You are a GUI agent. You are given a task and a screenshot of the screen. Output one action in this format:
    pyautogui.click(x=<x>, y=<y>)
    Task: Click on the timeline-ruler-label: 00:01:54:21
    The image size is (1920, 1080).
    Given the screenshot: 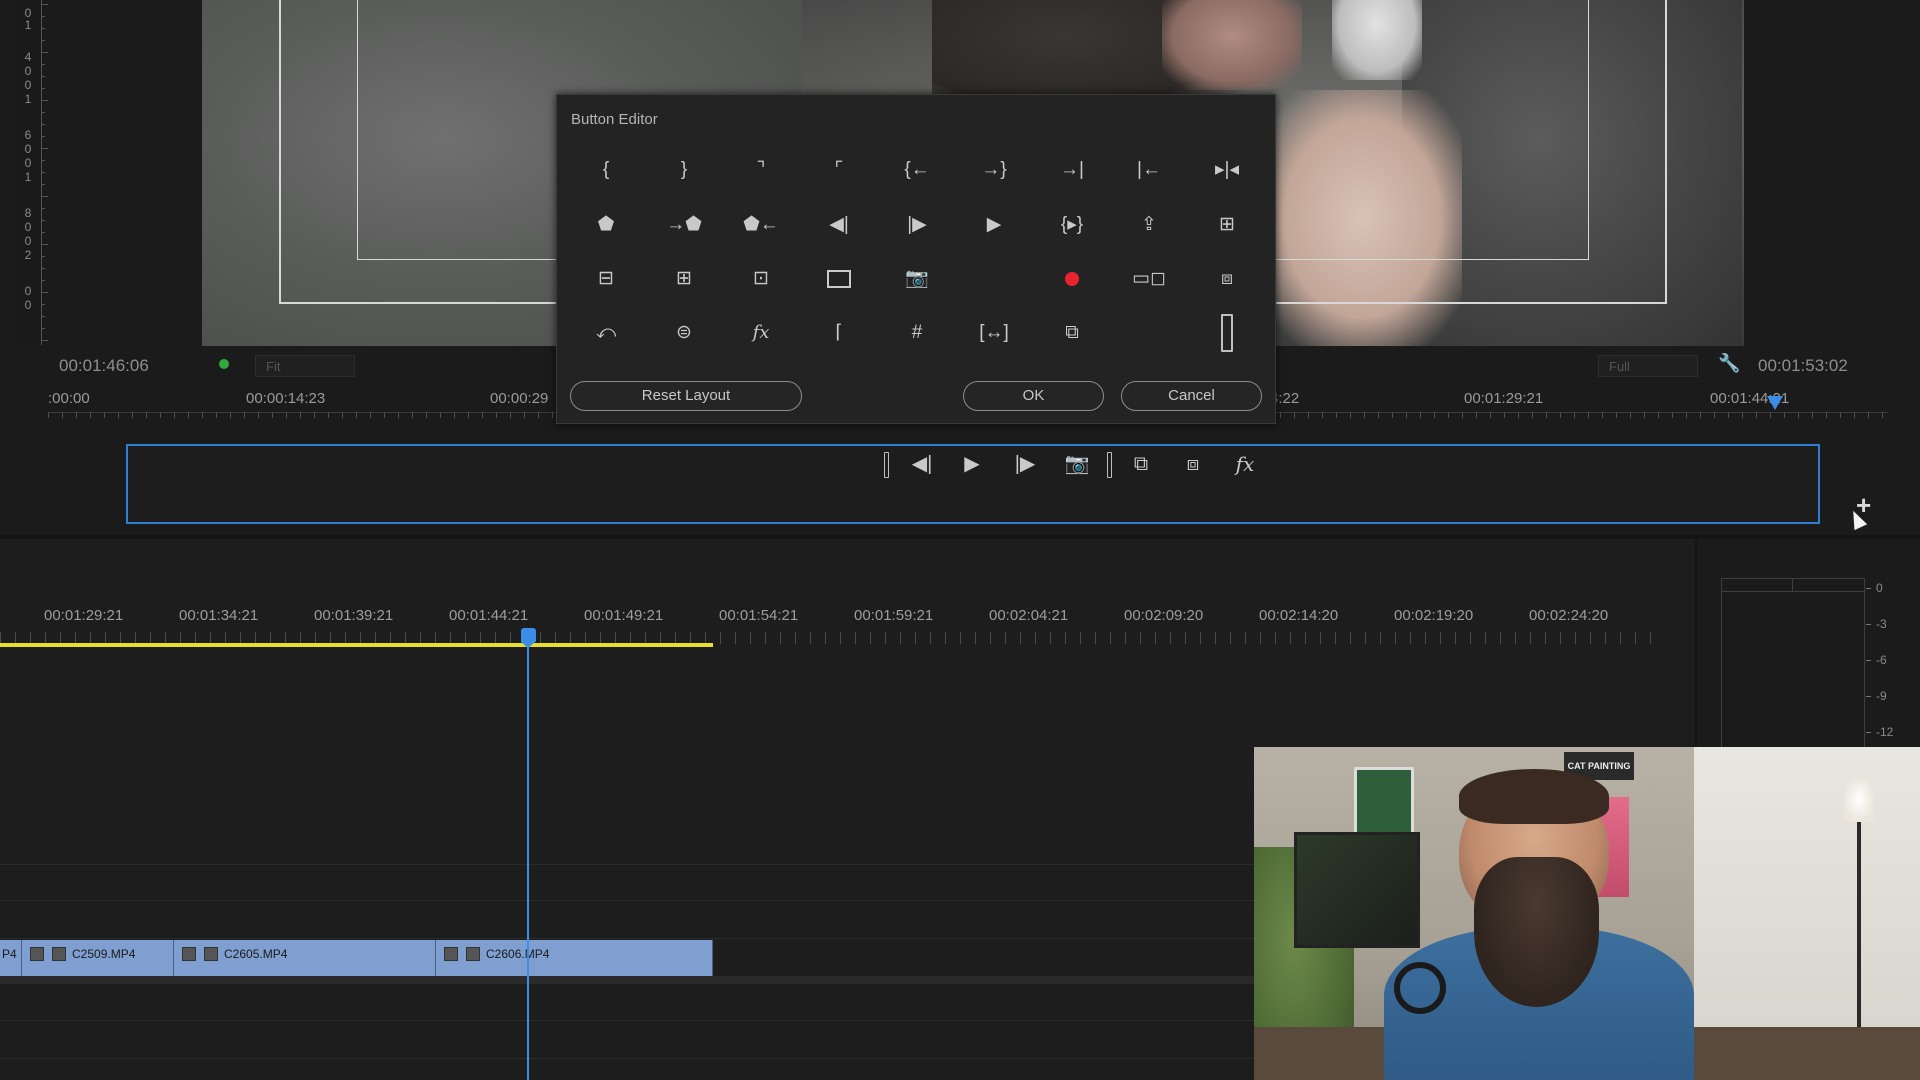 What is the action you would take?
    pyautogui.click(x=759, y=615)
    